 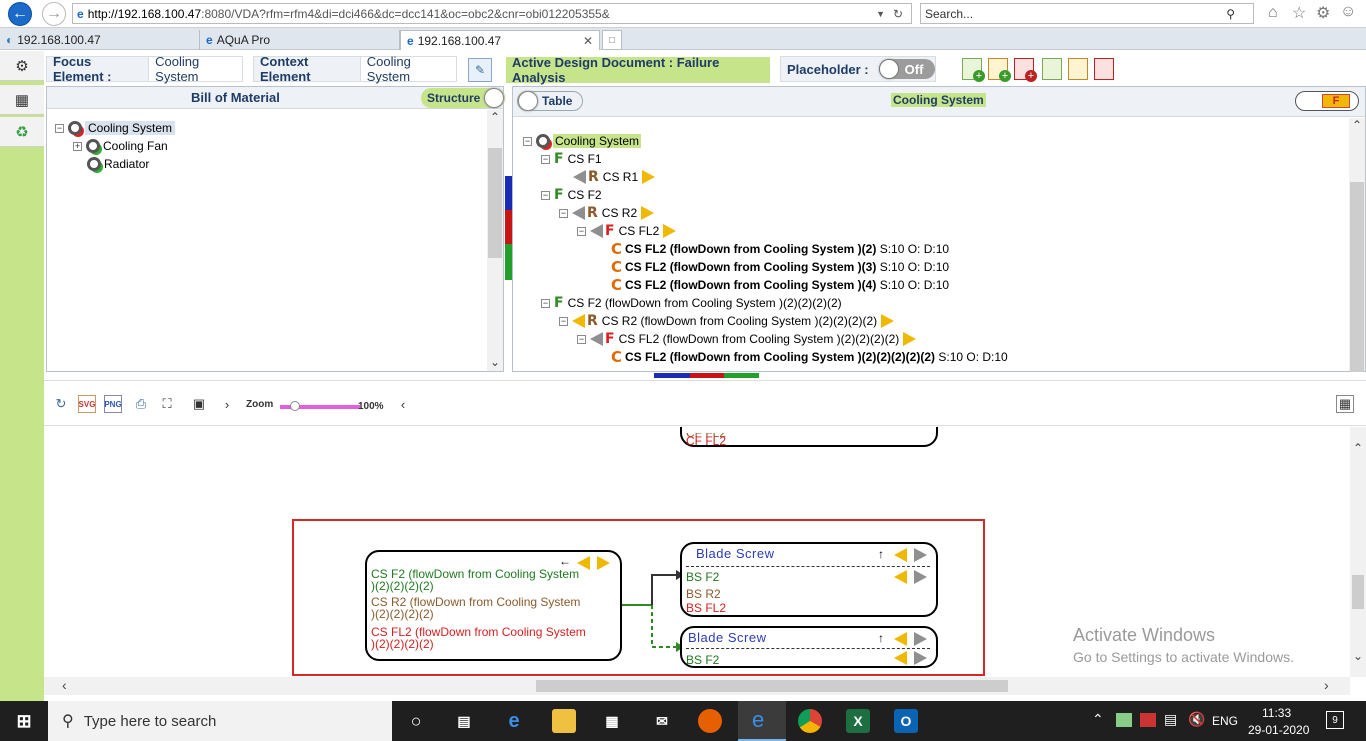 I want to click on expand-icon: +, so click(x=77, y=146).